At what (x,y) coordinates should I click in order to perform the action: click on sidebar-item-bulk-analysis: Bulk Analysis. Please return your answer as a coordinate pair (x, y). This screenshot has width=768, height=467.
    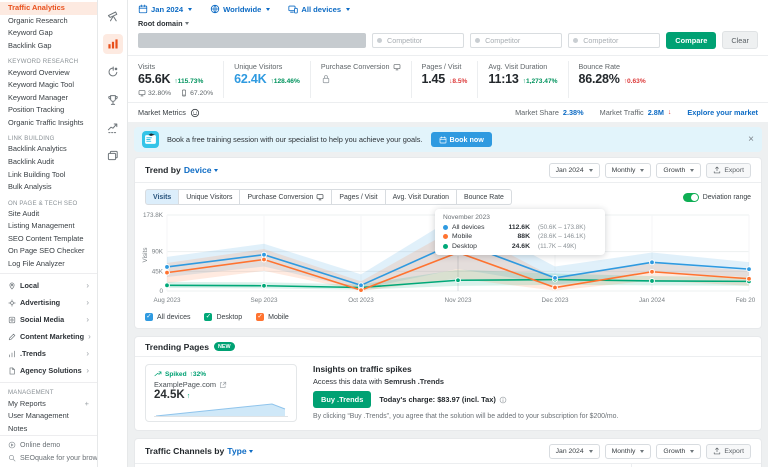
    Looking at the image, I should click on (48, 187).